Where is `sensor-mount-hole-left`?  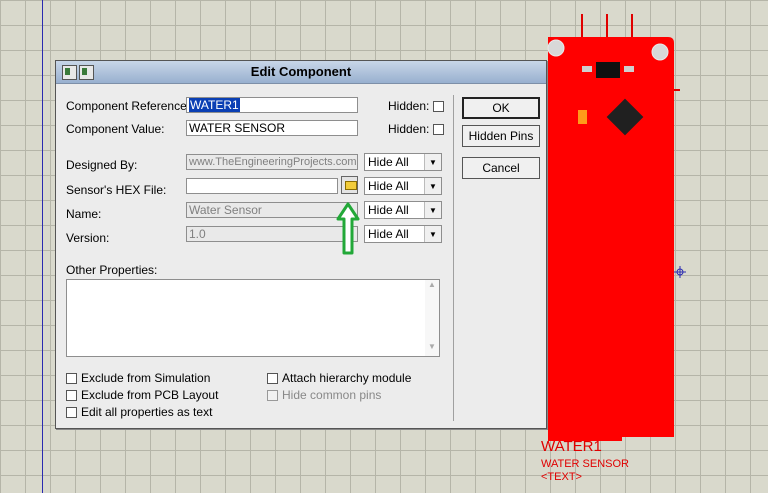
sensor-mount-hole-left is located at coordinates (556, 48).